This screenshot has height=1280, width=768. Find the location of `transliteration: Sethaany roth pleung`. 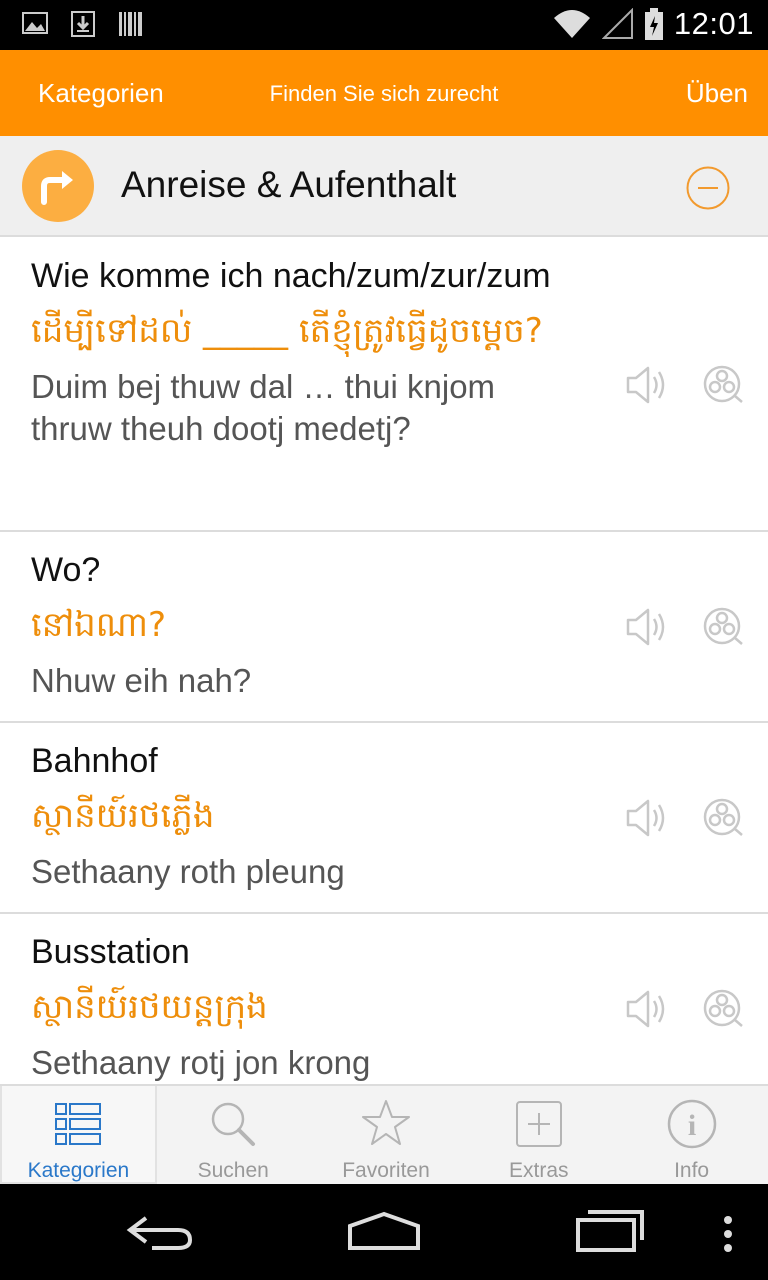

transliteration: Sethaany roth pleung is located at coordinates (188, 871).